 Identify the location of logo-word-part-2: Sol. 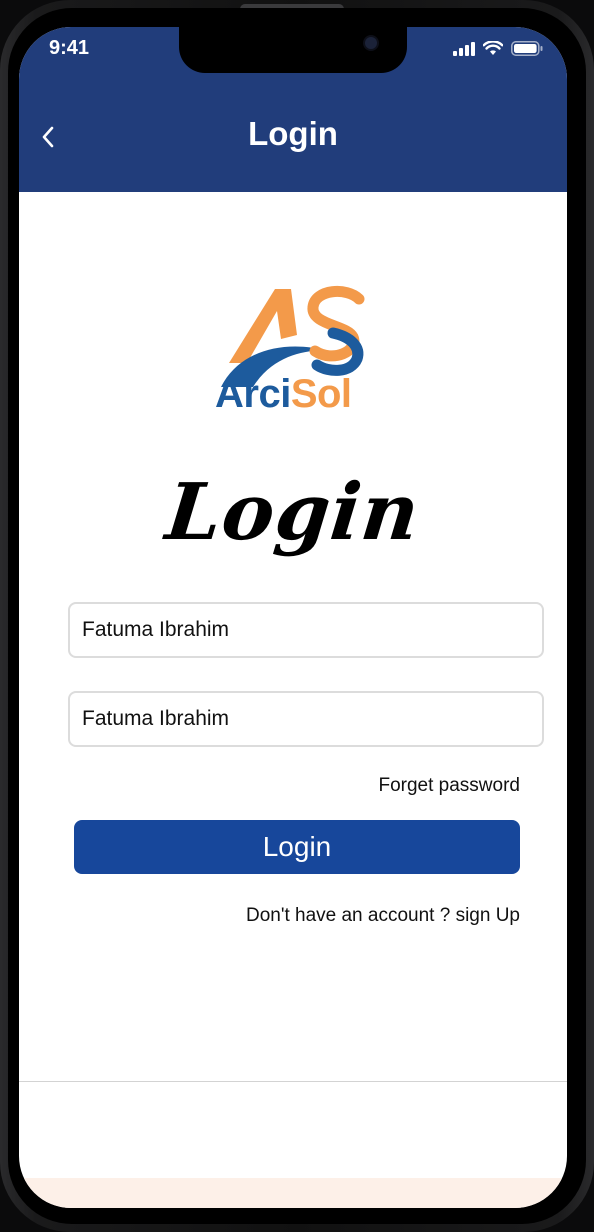
(321, 394).